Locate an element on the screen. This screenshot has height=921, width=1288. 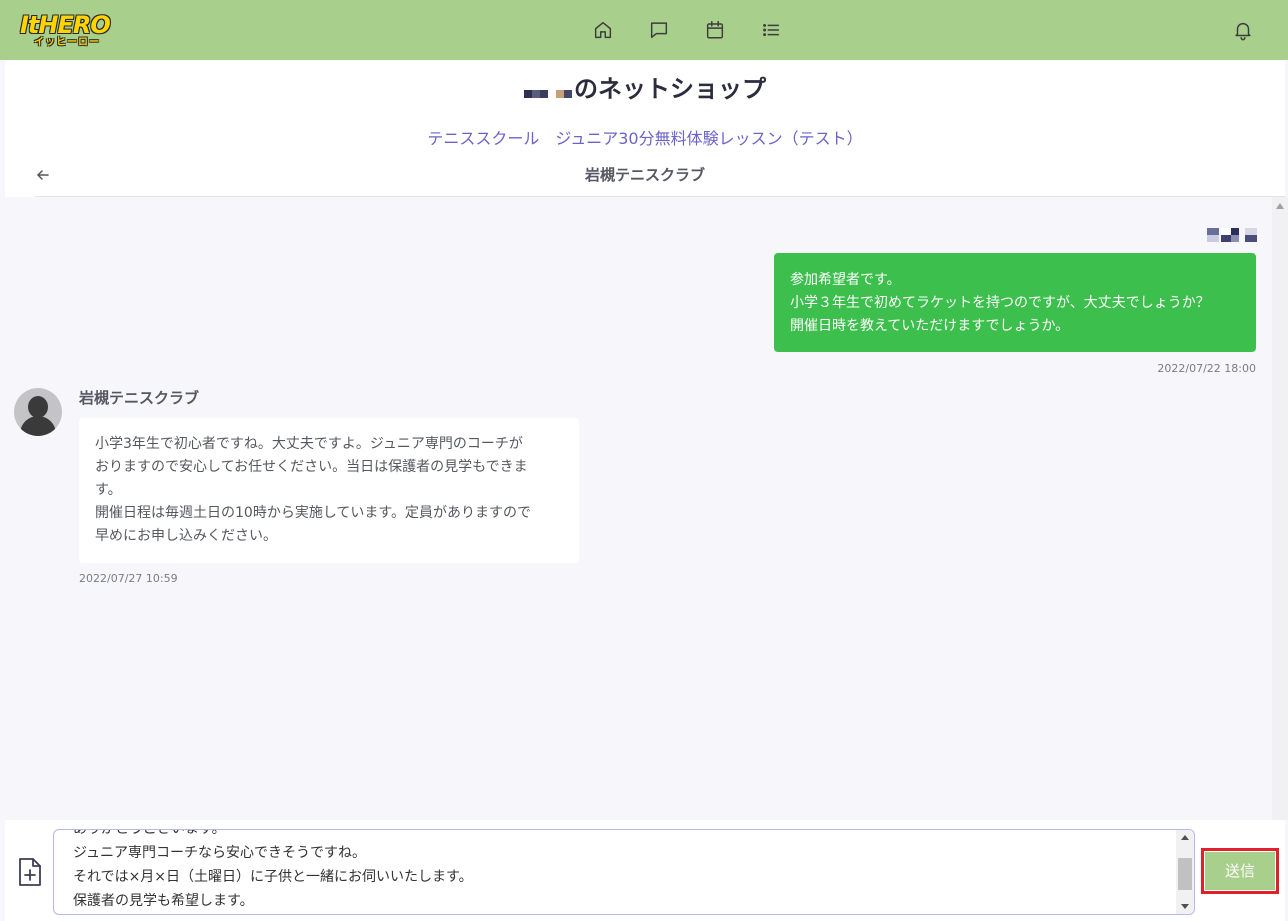
message-line: 開催日程は毎週土日の10時から実施しています。定員がありますので is located at coordinates (313, 513).